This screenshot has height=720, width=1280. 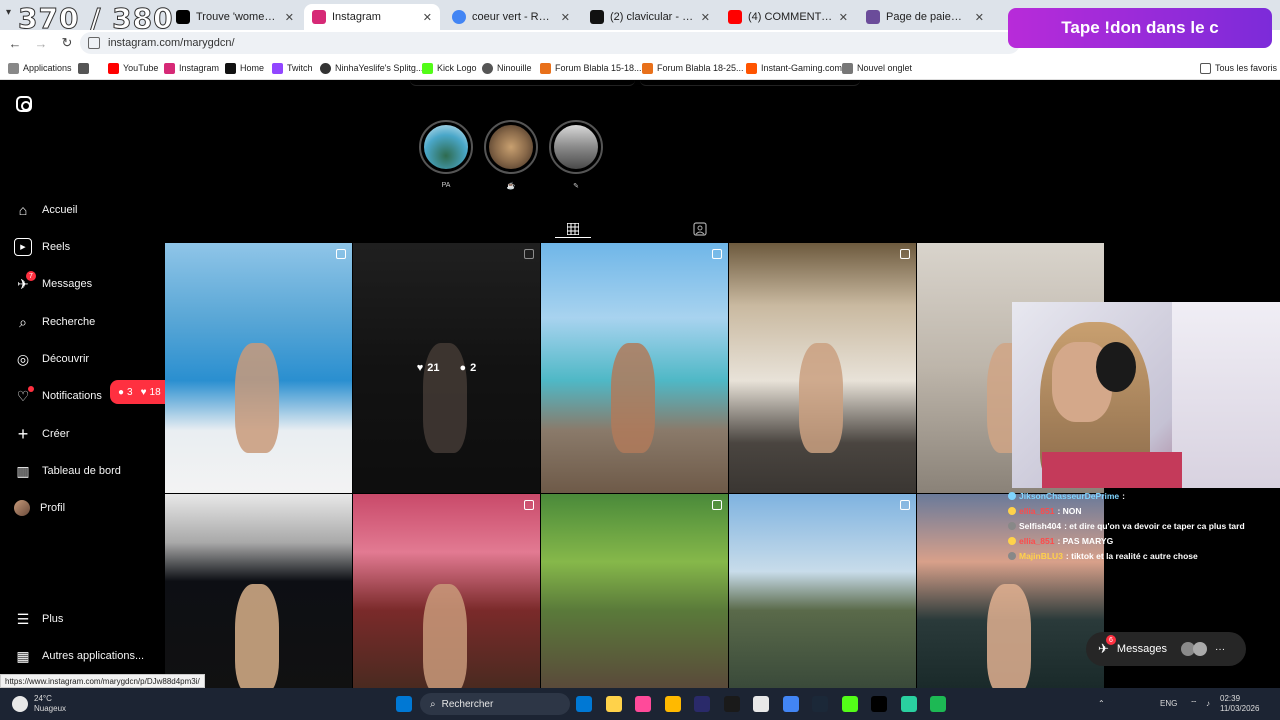 What do you see at coordinates (23, 618) in the screenshot?
I see `hamburger-menu-icon: ☰` at bounding box center [23, 618].